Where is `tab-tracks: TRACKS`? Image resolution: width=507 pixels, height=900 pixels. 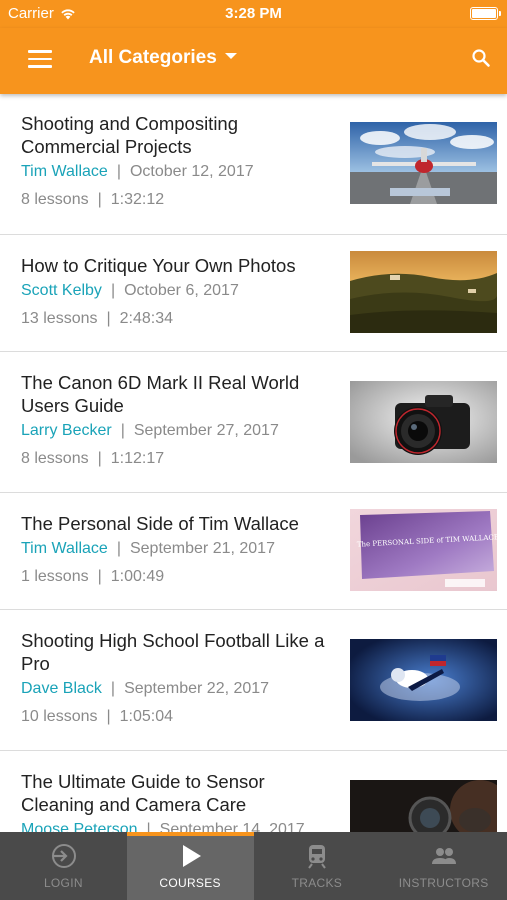
tab-tracks: TRACKS is located at coordinates (317, 866).